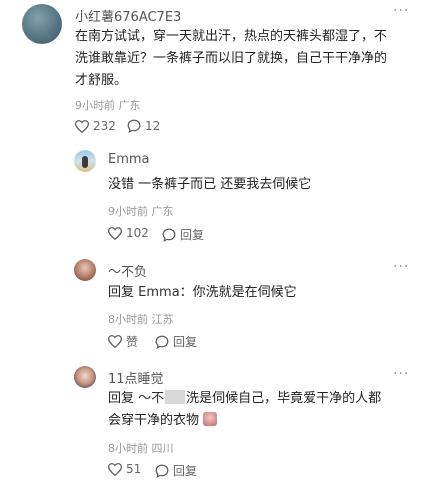 This screenshot has width=428, height=481. I want to click on comment-time: 9小时前, so click(95, 105).